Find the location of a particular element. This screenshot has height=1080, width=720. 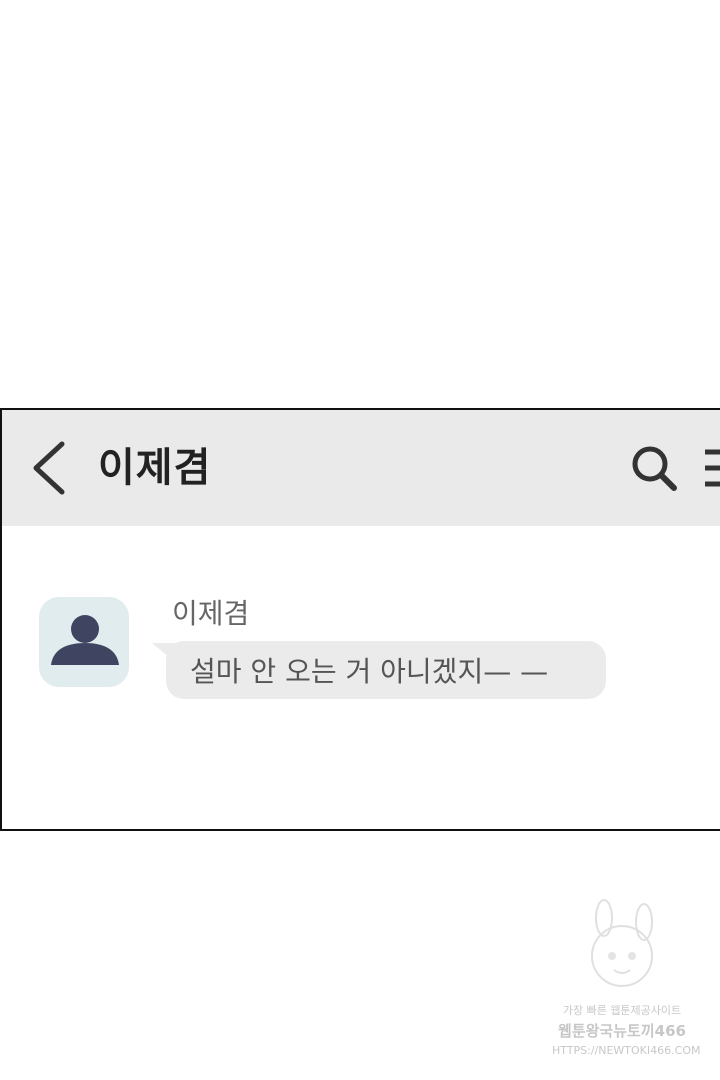

chat-title: 이제겸 is located at coordinates (155, 468).